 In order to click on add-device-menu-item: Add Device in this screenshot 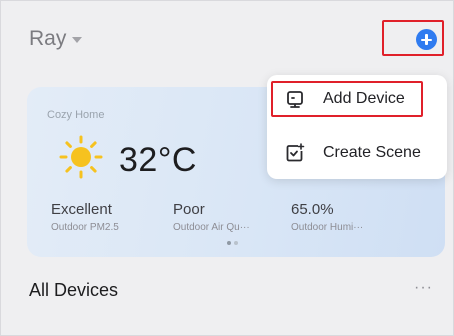, I will do `click(347, 99)`.